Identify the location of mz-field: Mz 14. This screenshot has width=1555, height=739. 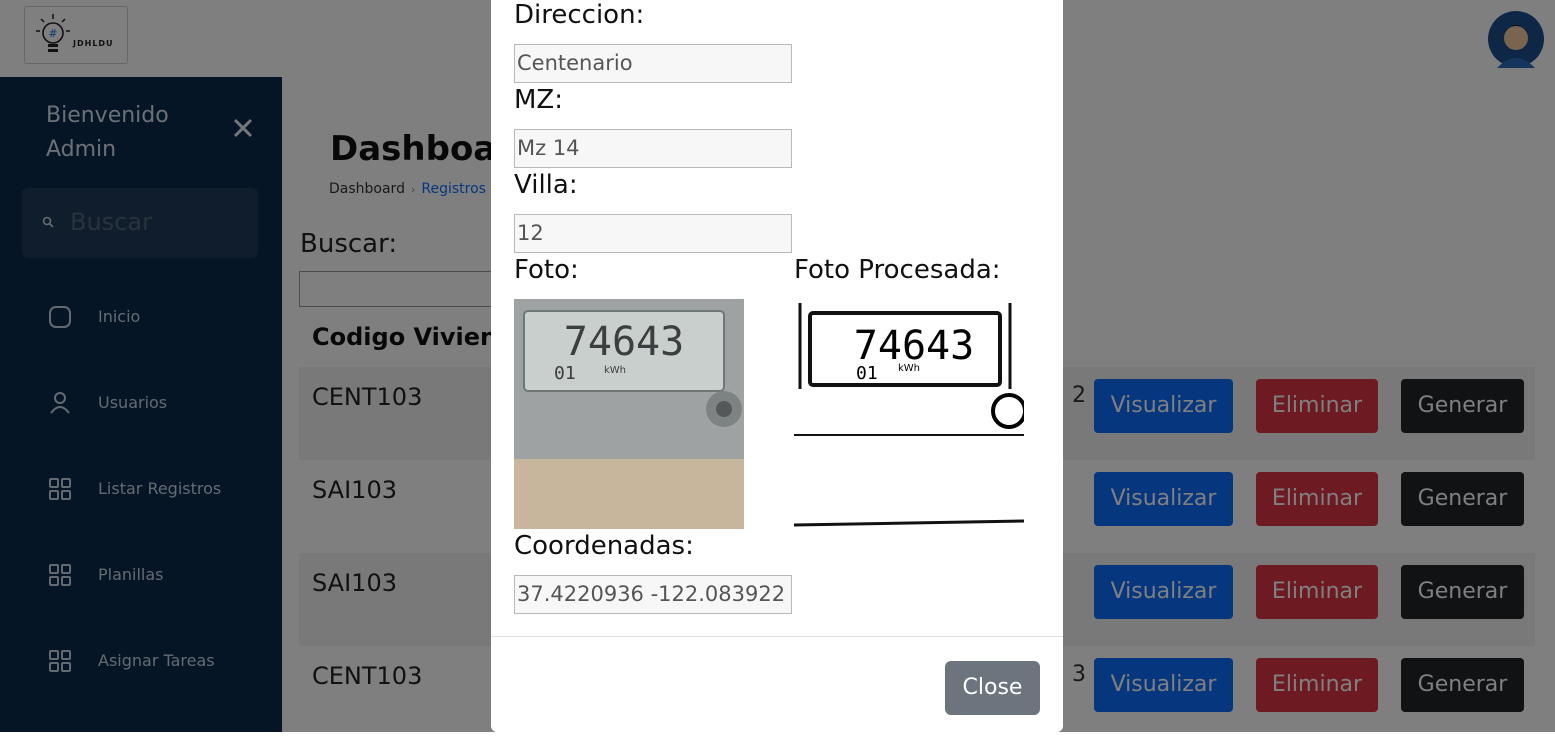
(653, 148).